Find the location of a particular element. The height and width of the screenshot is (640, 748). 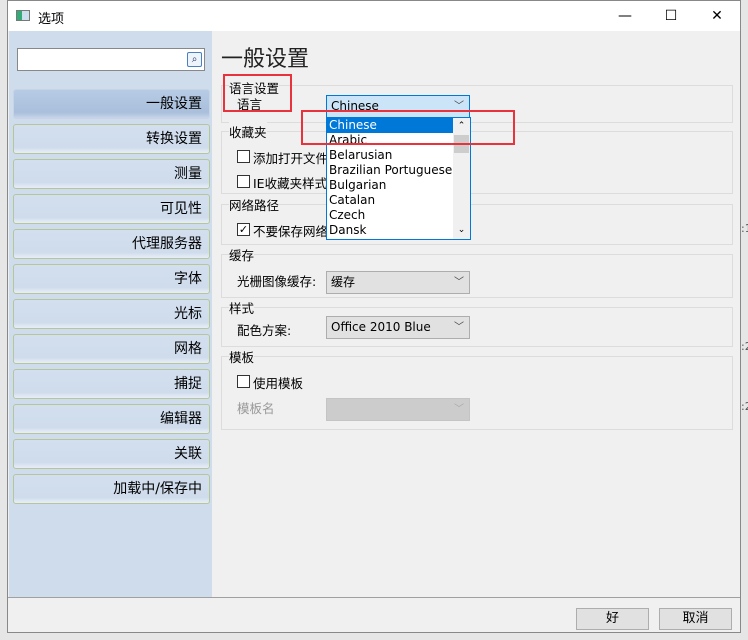

close-button: ✕ is located at coordinates (717, 16).